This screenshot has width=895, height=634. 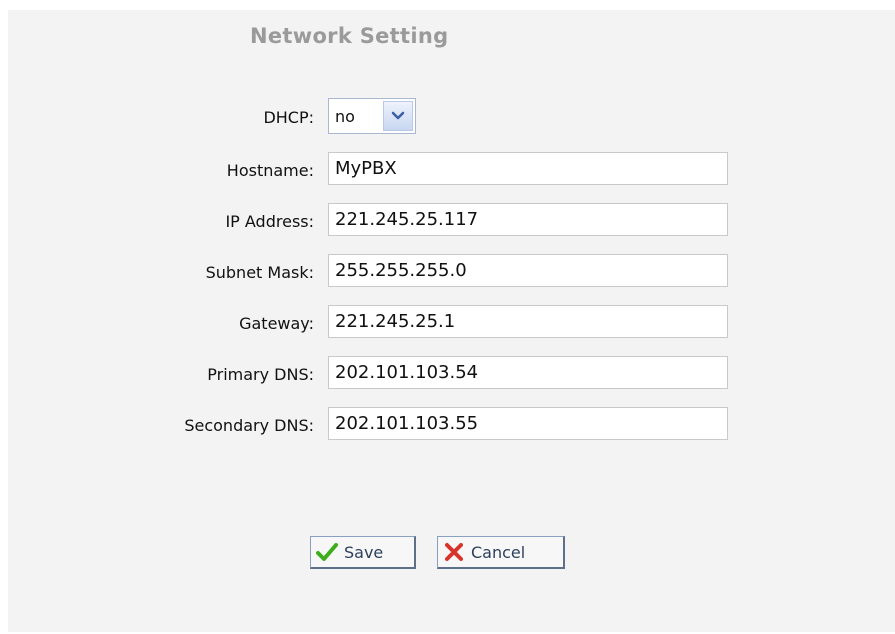 What do you see at coordinates (349, 36) in the screenshot?
I see `page-title: Network Setting` at bounding box center [349, 36].